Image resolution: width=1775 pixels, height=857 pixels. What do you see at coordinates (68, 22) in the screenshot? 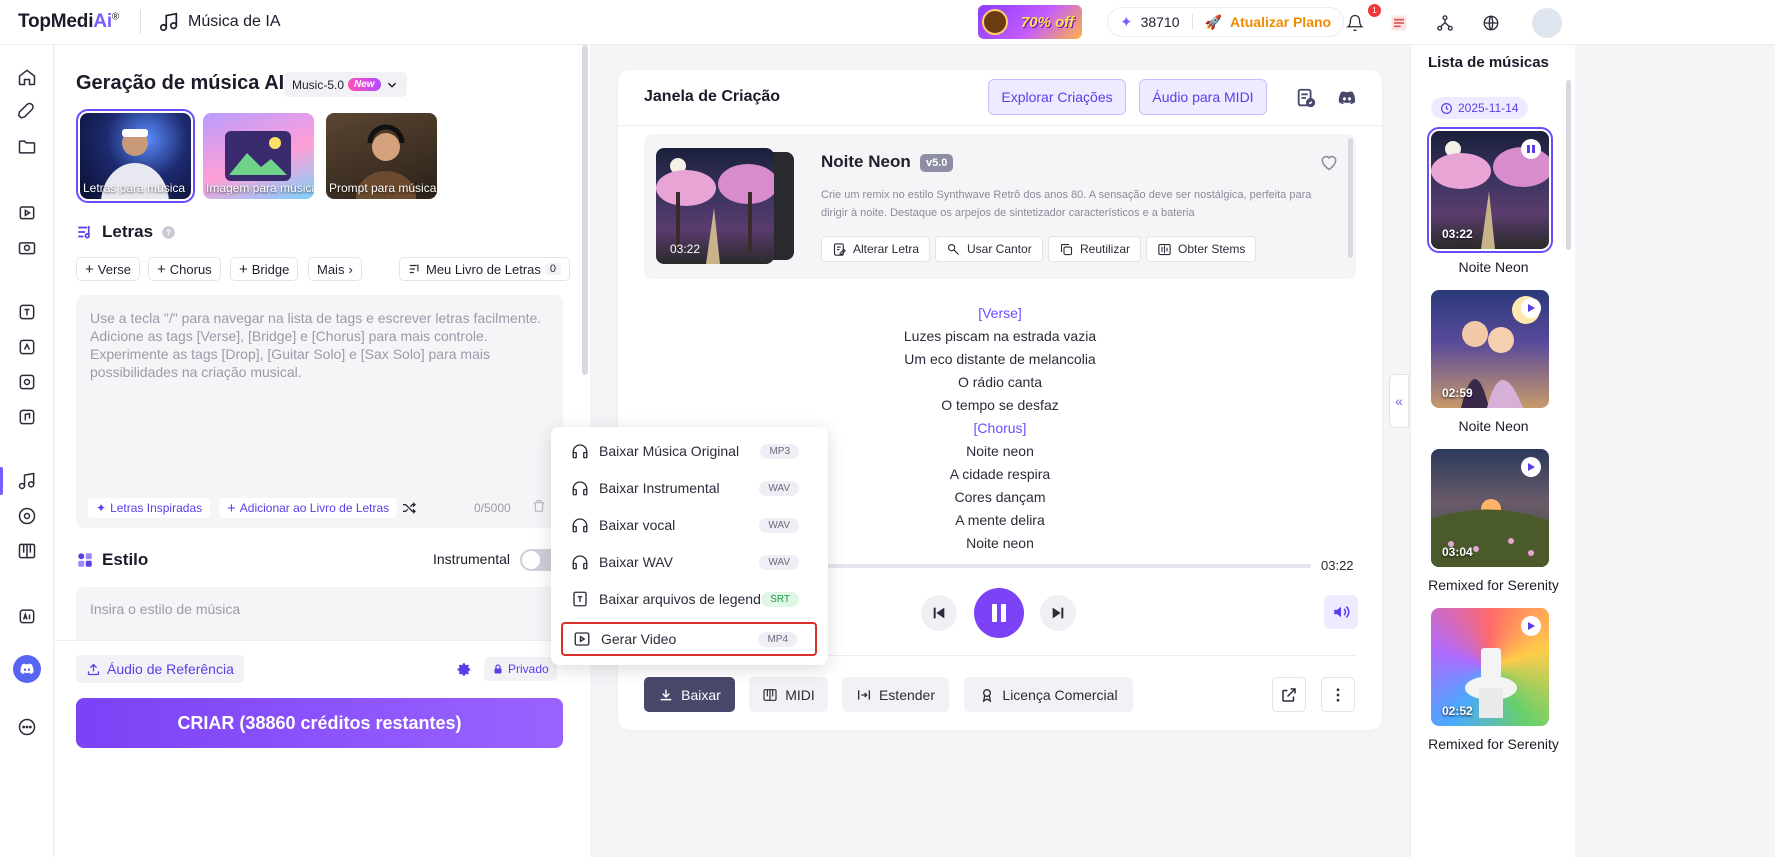
I see `brand-logo: TopMediAi®` at bounding box center [68, 22].